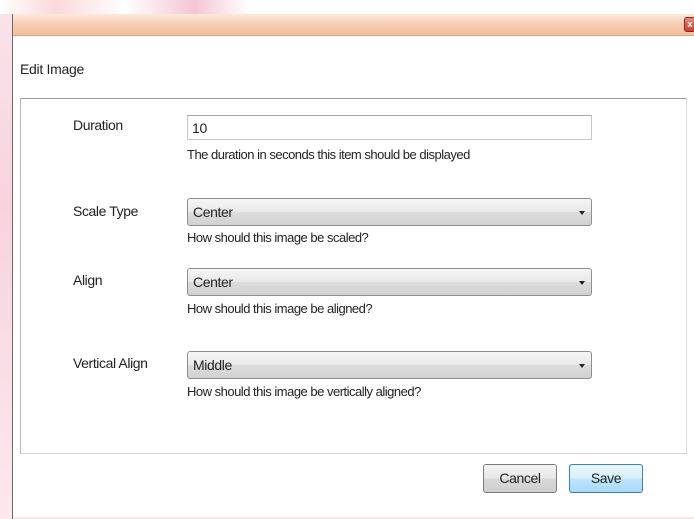 The height and width of the screenshot is (519, 694). What do you see at coordinates (353, 25) in the screenshot?
I see `window-titlebar: x` at bounding box center [353, 25].